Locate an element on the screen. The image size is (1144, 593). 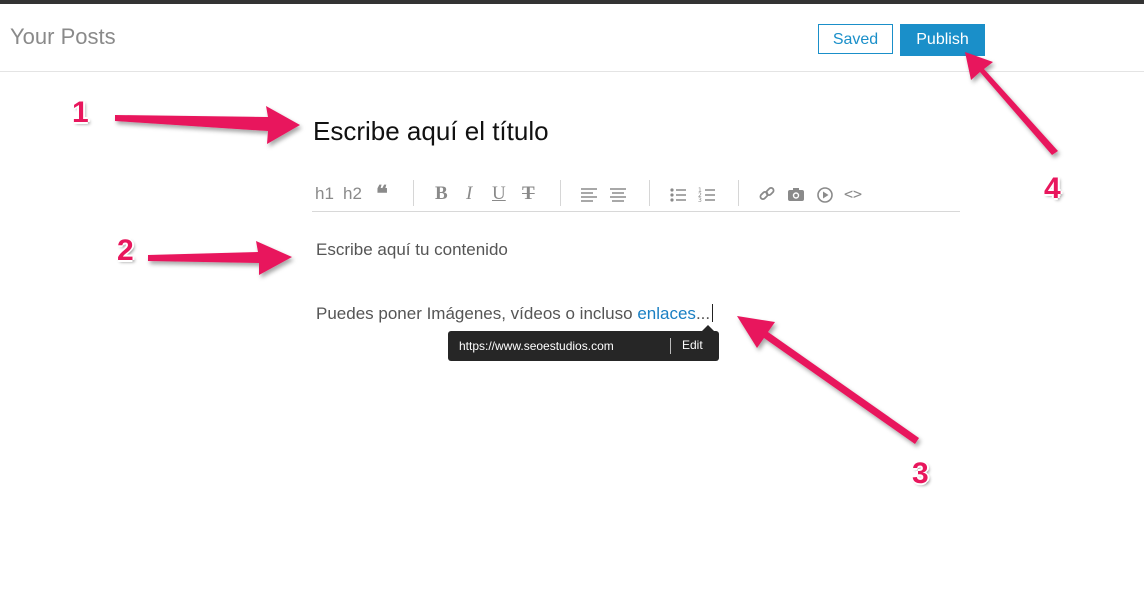
annotation-number-4: 4 is located at coordinates (1052, 188).